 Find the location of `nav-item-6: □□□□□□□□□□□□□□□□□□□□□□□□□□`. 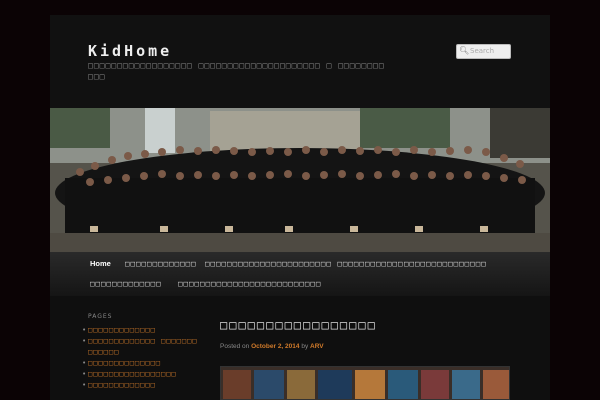

nav-item-6: □□□□□□□□□□□□□□□□□□□□□□□□□□ is located at coordinates (249, 283).